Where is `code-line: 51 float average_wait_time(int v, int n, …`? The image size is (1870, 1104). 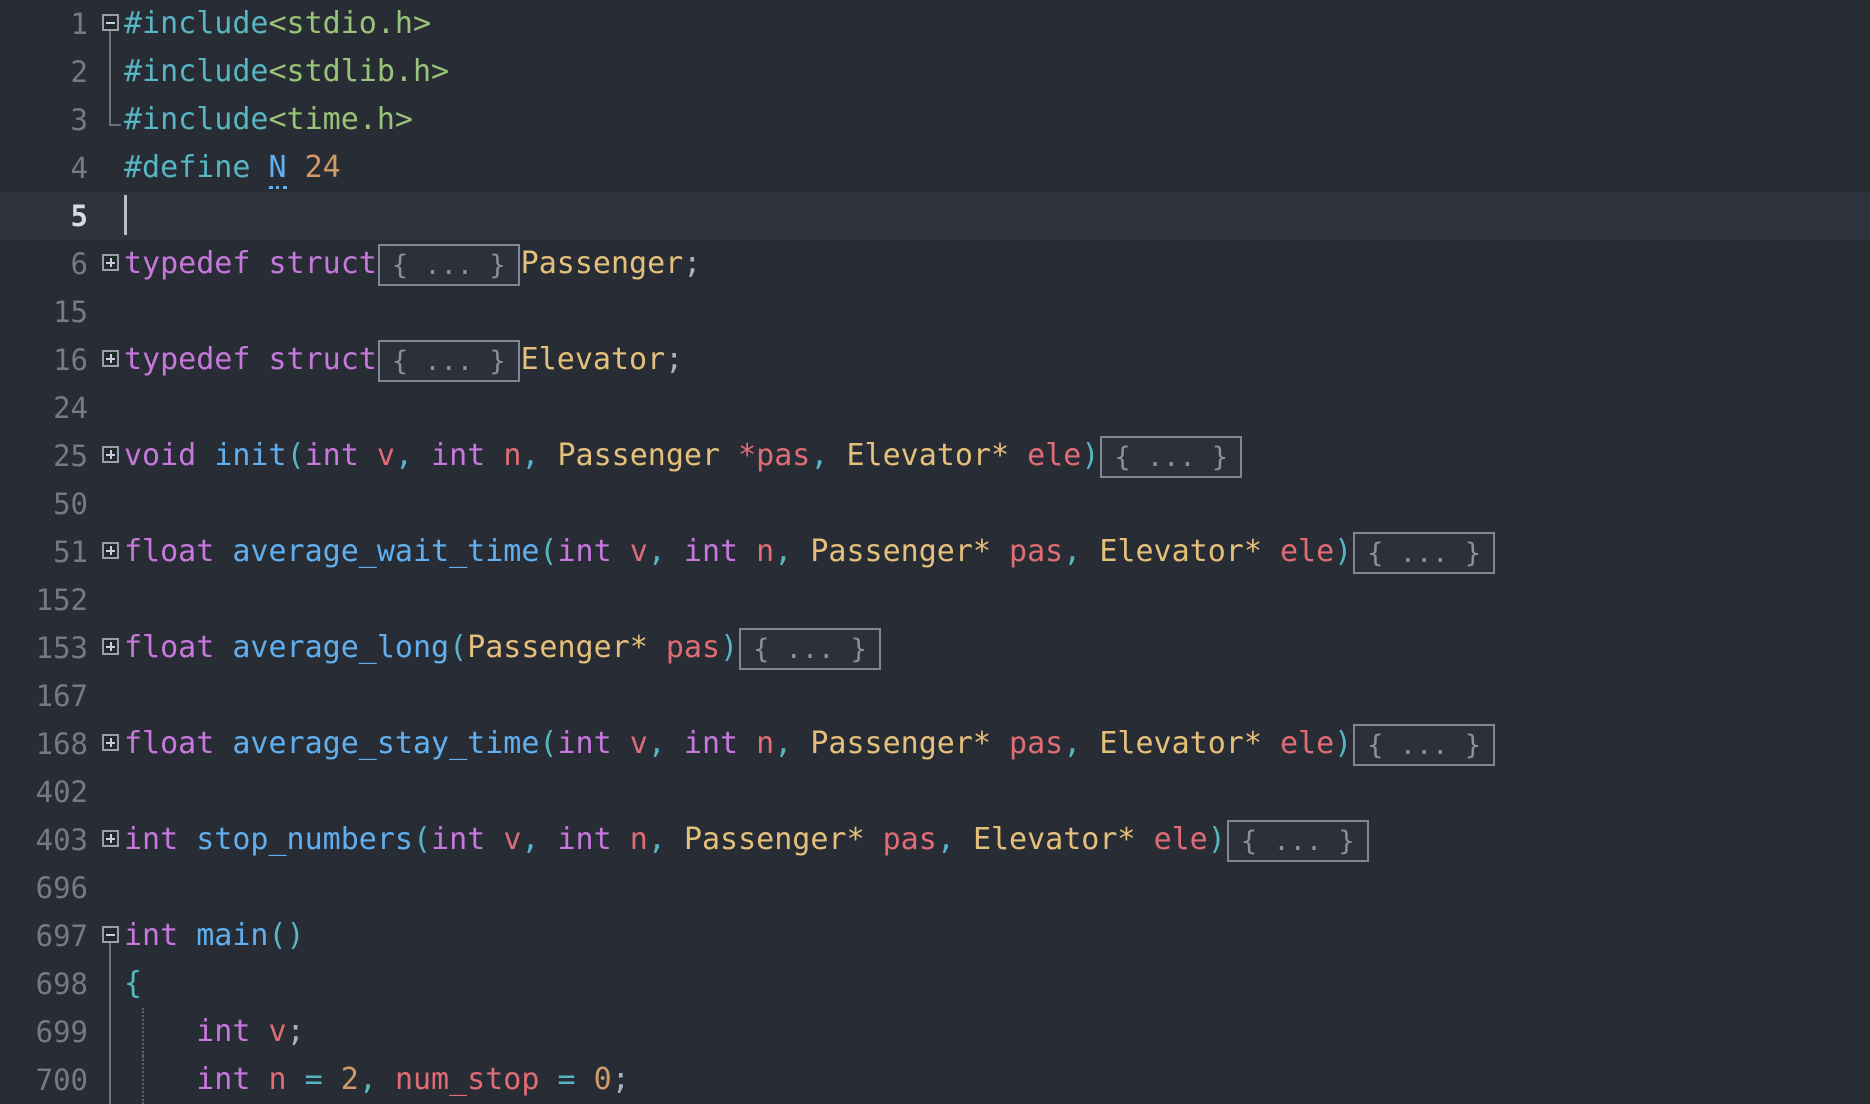 code-line: 51 float average_wait_time(int v, int n, … is located at coordinates (935, 552).